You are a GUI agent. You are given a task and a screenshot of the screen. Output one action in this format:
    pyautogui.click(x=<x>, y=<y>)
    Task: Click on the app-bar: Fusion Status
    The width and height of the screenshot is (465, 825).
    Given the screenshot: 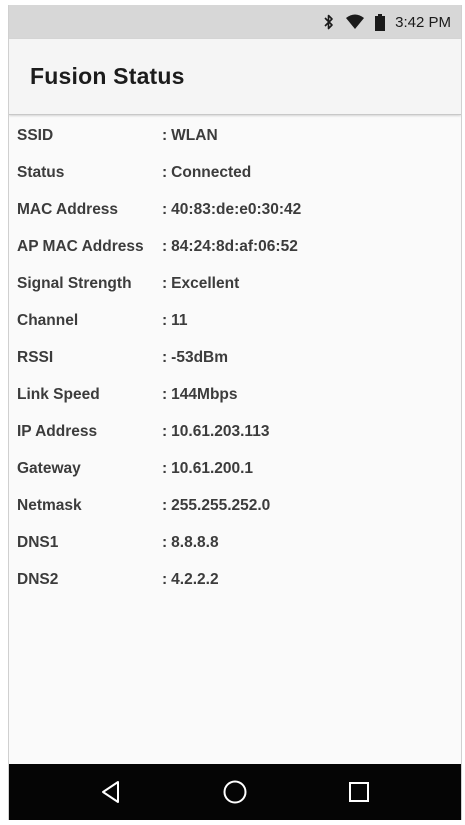 What is the action you would take?
    pyautogui.click(x=235, y=77)
    